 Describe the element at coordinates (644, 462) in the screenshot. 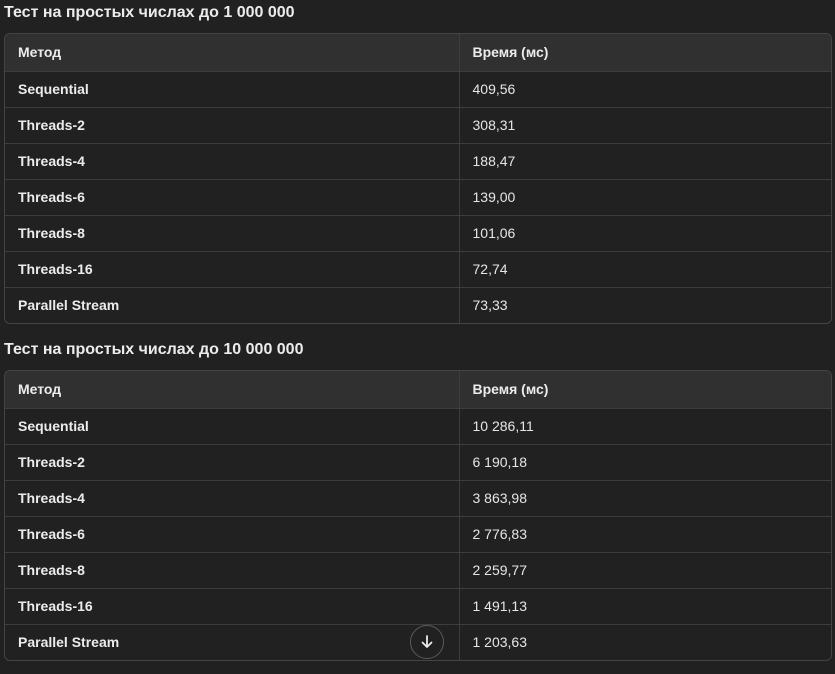

I see `time-cell: 6 190,18` at that location.